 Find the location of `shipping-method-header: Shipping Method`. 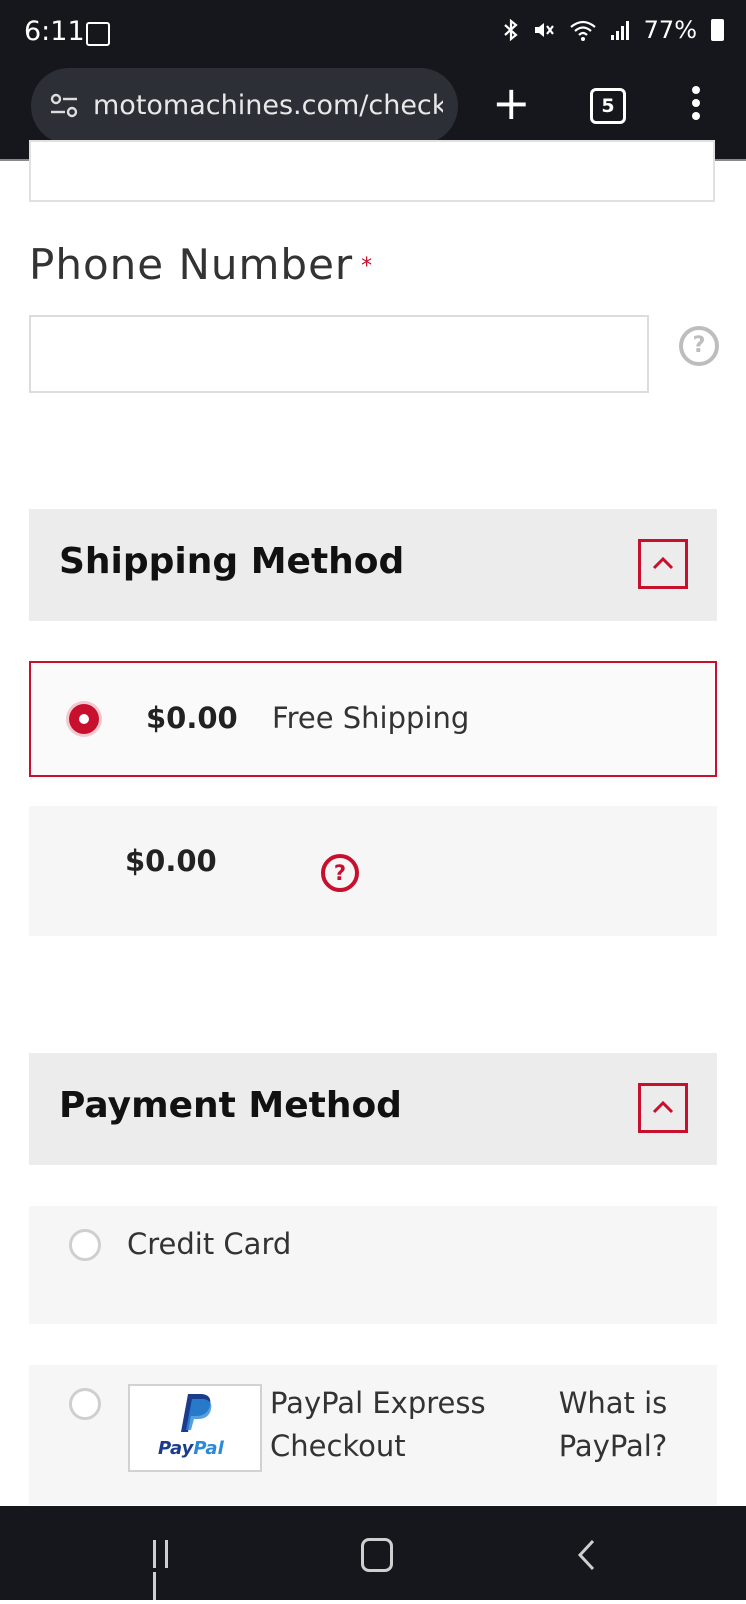

shipping-method-header: Shipping Method is located at coordinates (373, 565).